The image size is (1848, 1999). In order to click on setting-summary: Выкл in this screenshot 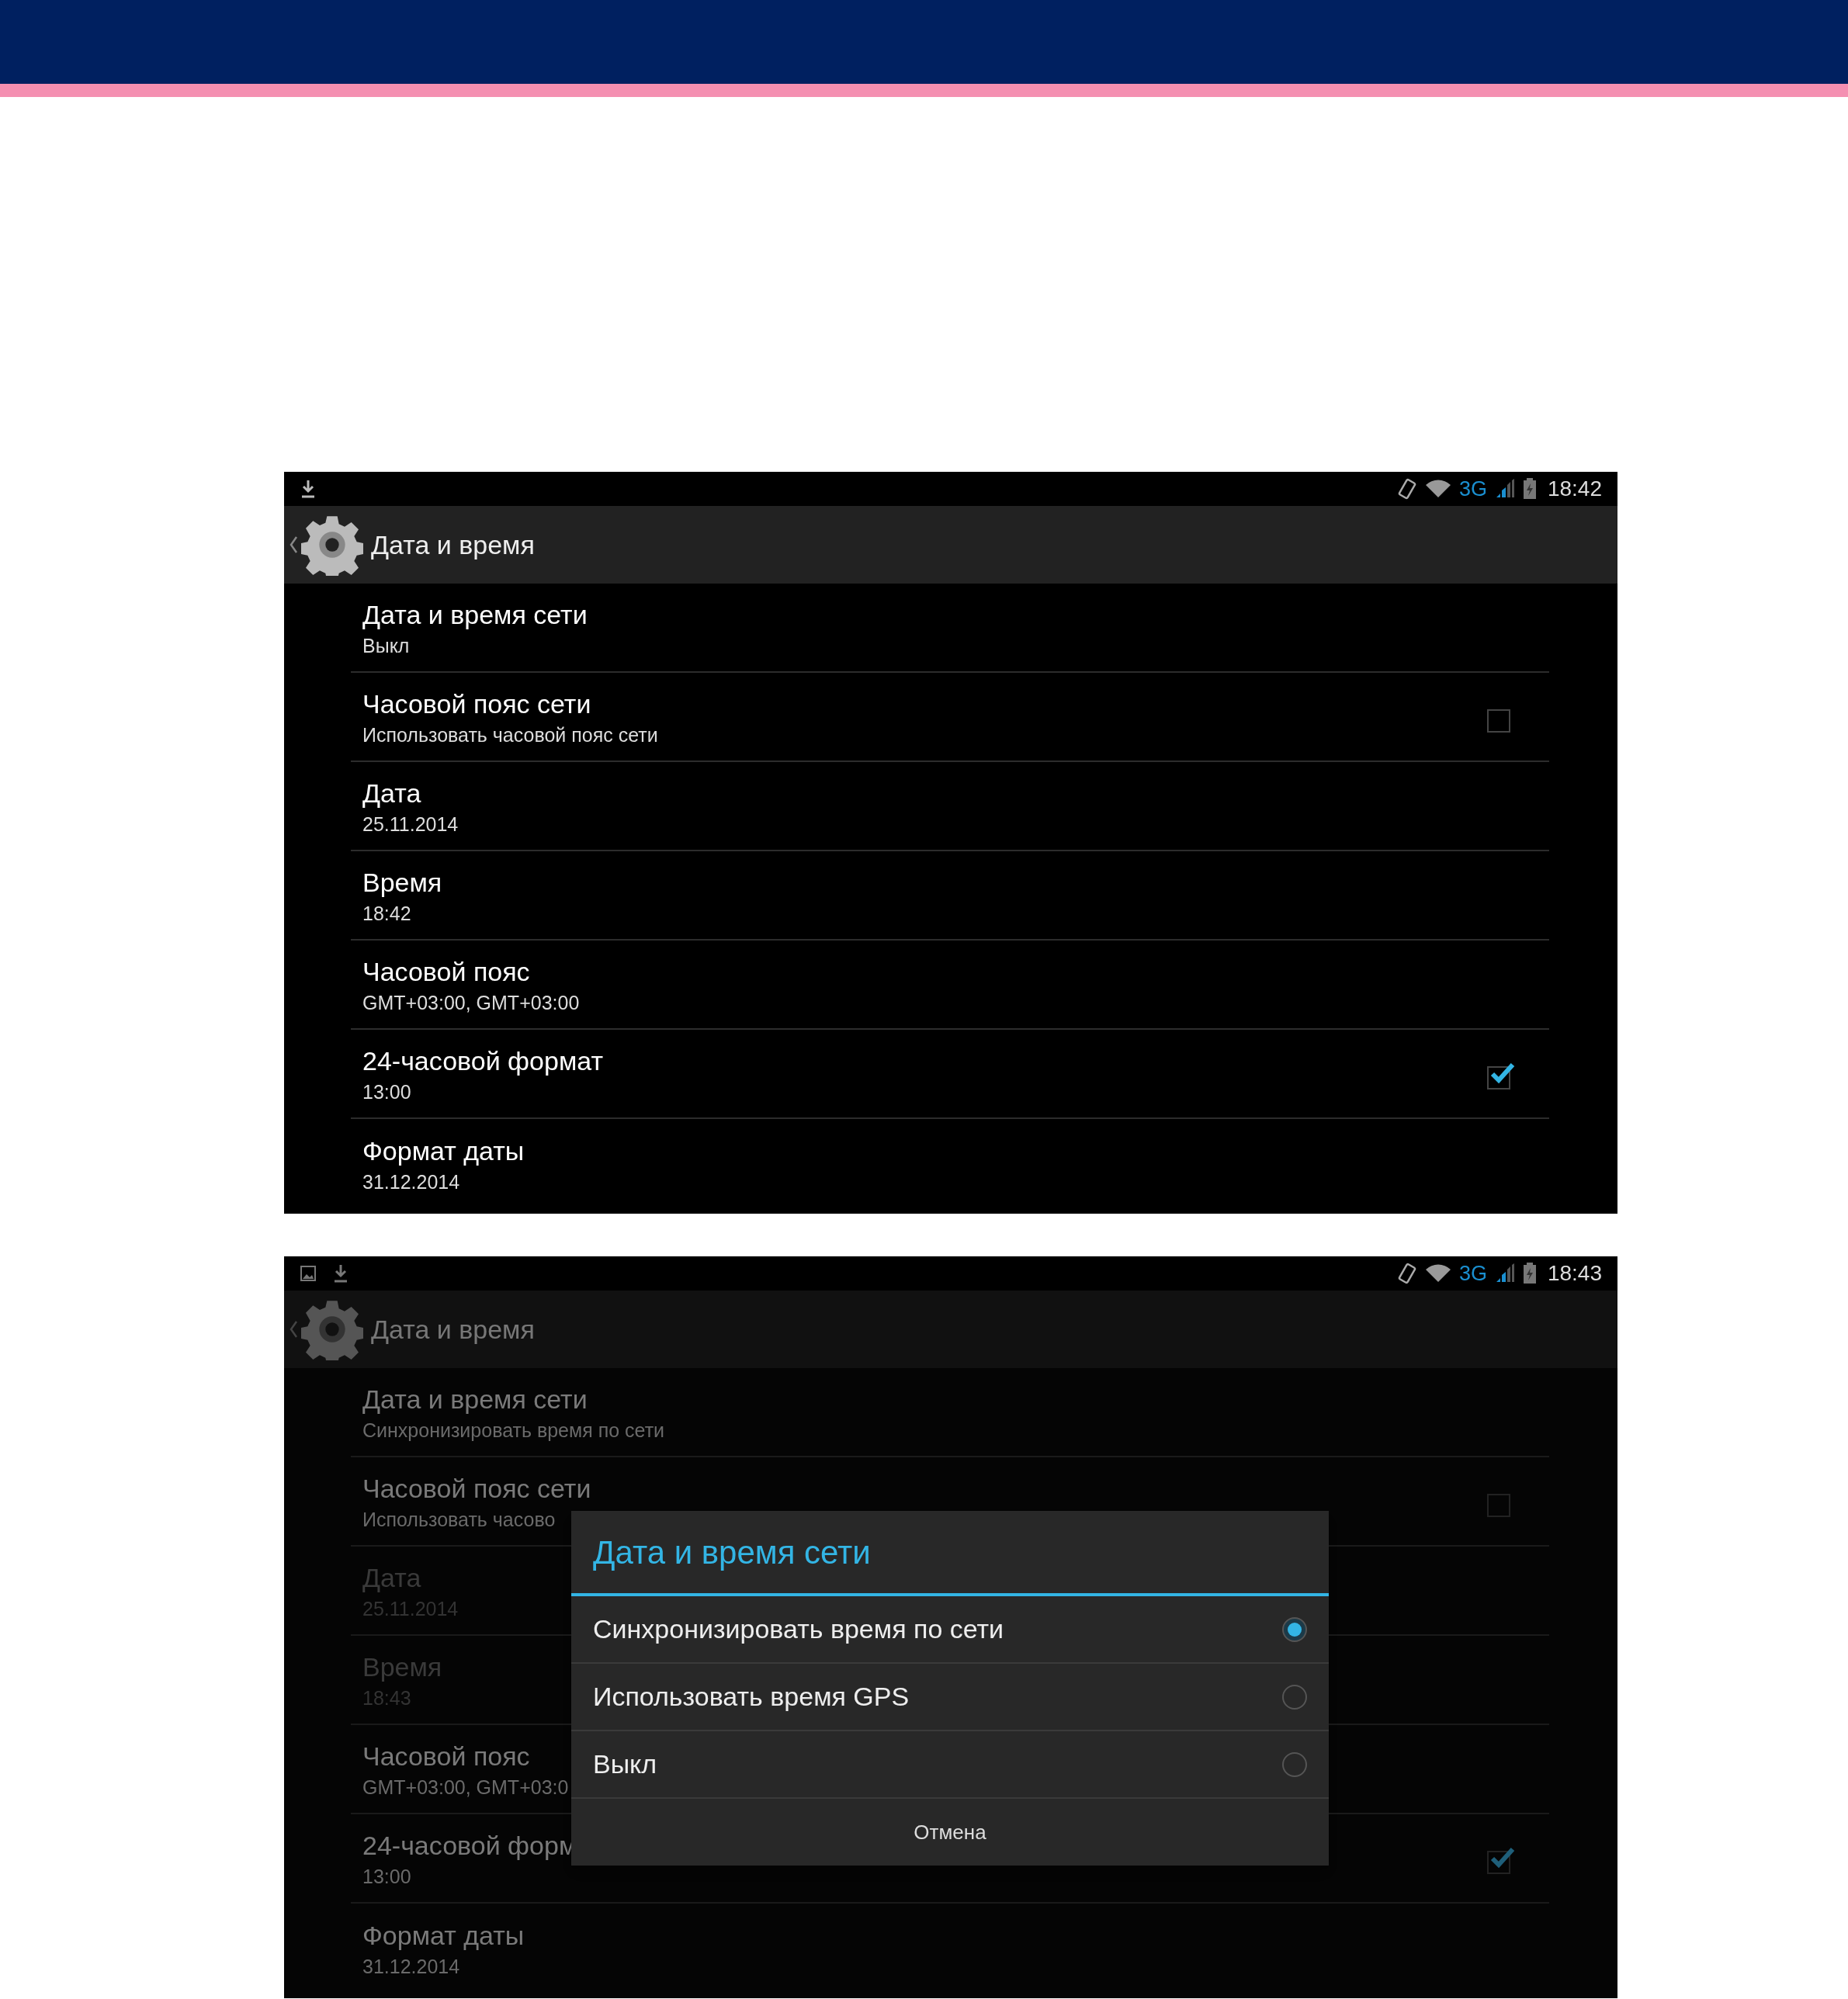, I will do `click(386, 646)`.